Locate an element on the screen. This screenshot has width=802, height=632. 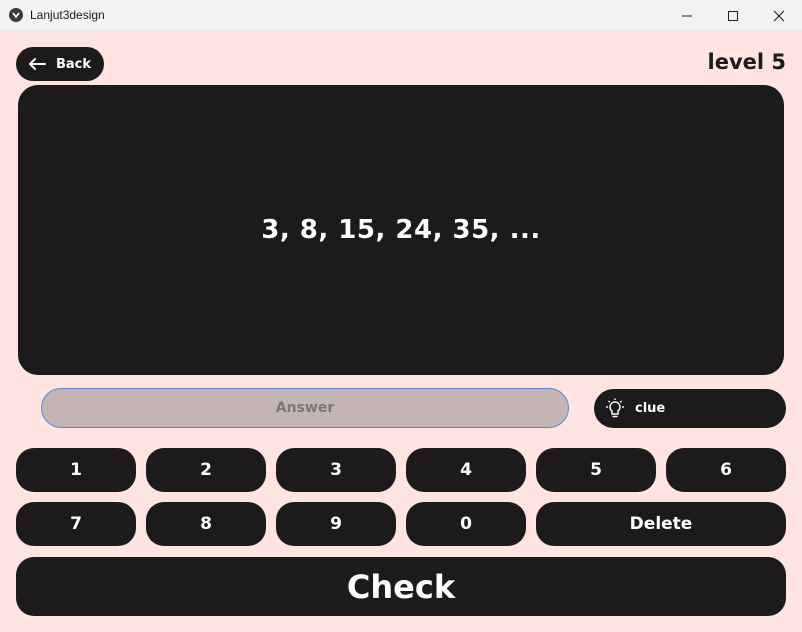
lightbulb-icon is located at coordinates (615, 407).